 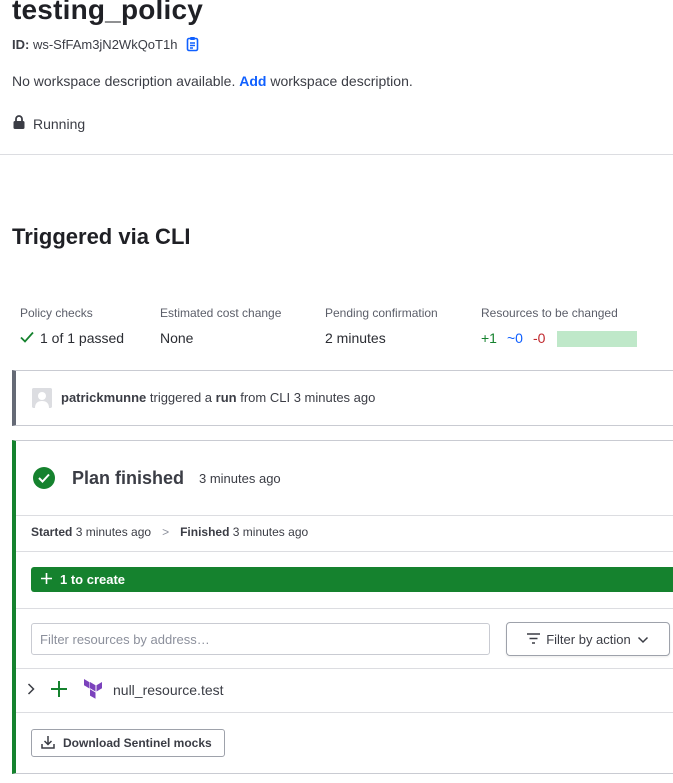 I want to click on create-label: 1 to create, so click(x=93, y=579).